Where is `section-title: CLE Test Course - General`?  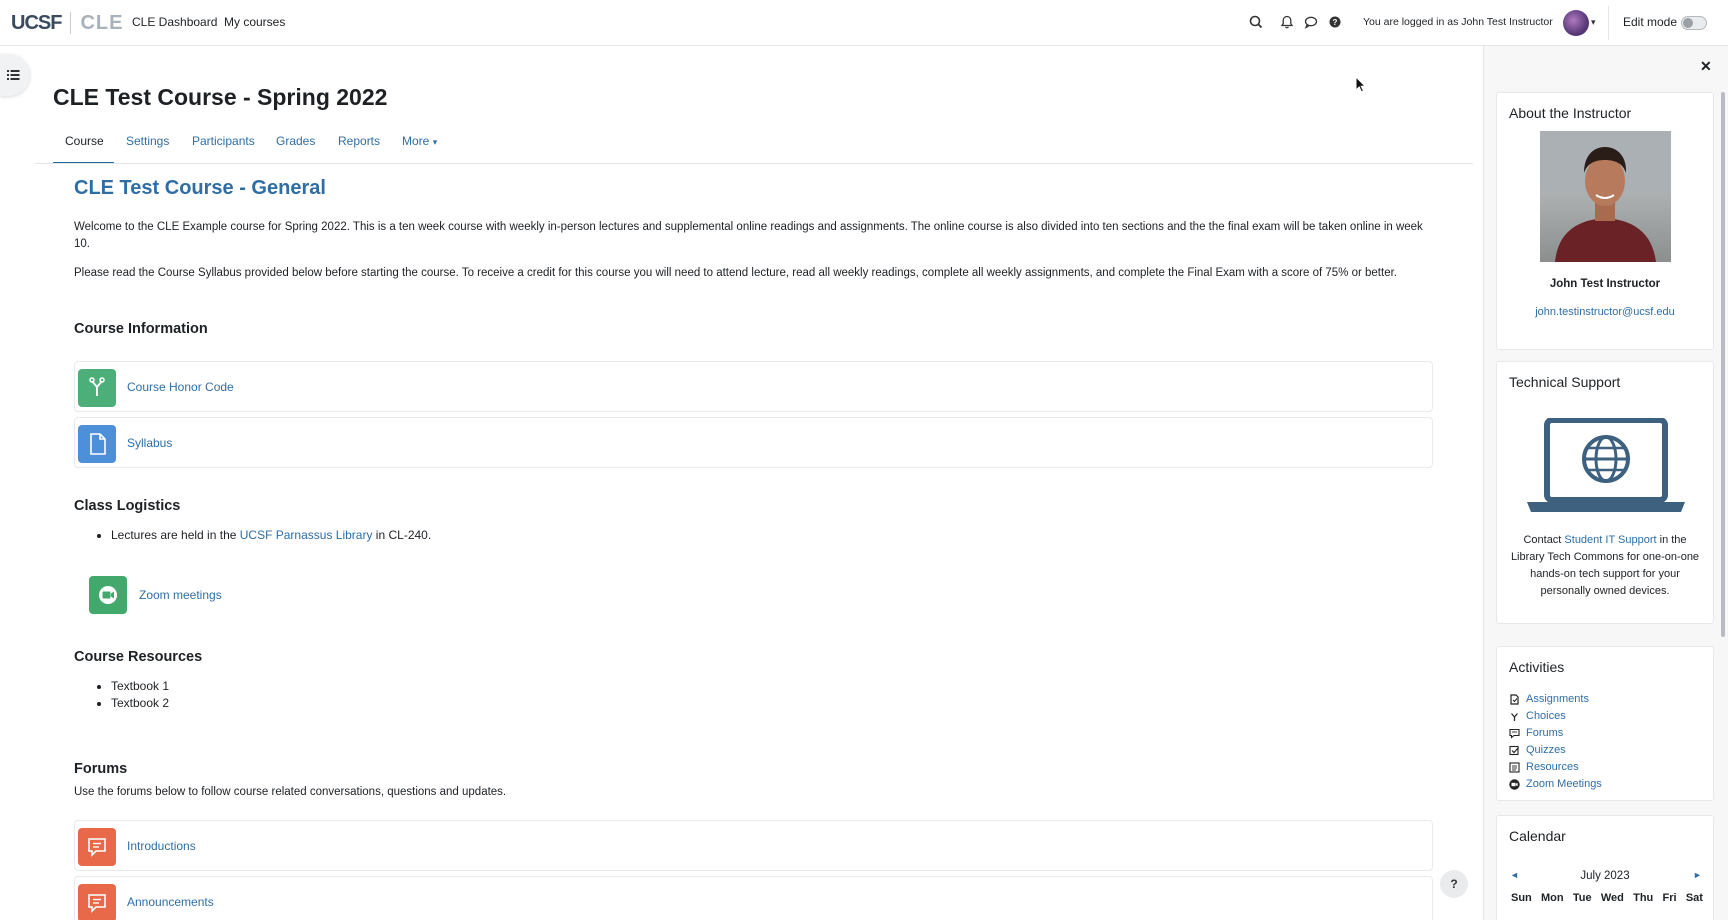
section-title: CLE Test Course - General is located at coordinates (200, 188).